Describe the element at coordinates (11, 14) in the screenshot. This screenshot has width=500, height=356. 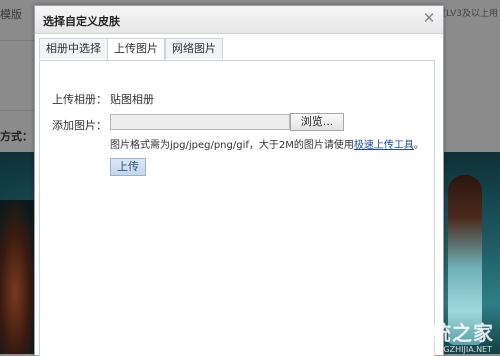
I see `background-template-text: 模版` at that location.